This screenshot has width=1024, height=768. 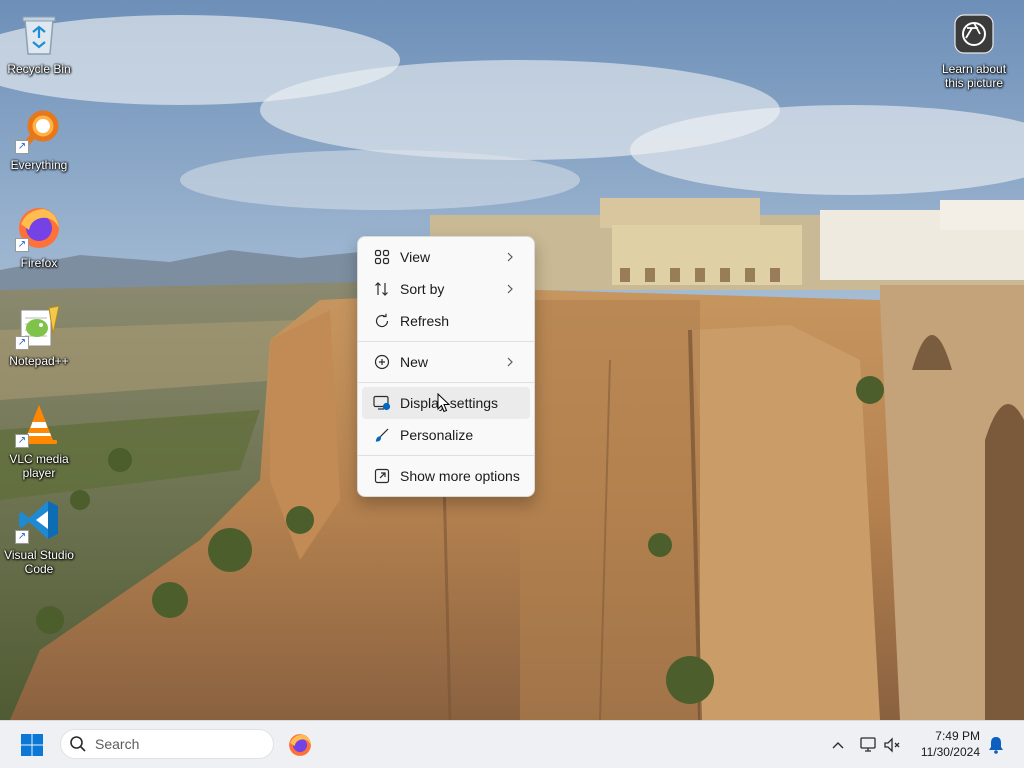 I want to click on sort-icon, so click(x=382, y=289).